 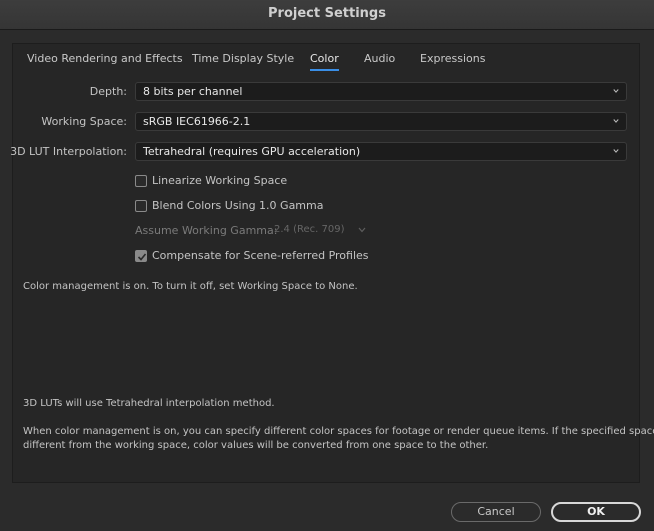 I want to click on depth-value: 8 bits per channel, so click(x=193, y=91).